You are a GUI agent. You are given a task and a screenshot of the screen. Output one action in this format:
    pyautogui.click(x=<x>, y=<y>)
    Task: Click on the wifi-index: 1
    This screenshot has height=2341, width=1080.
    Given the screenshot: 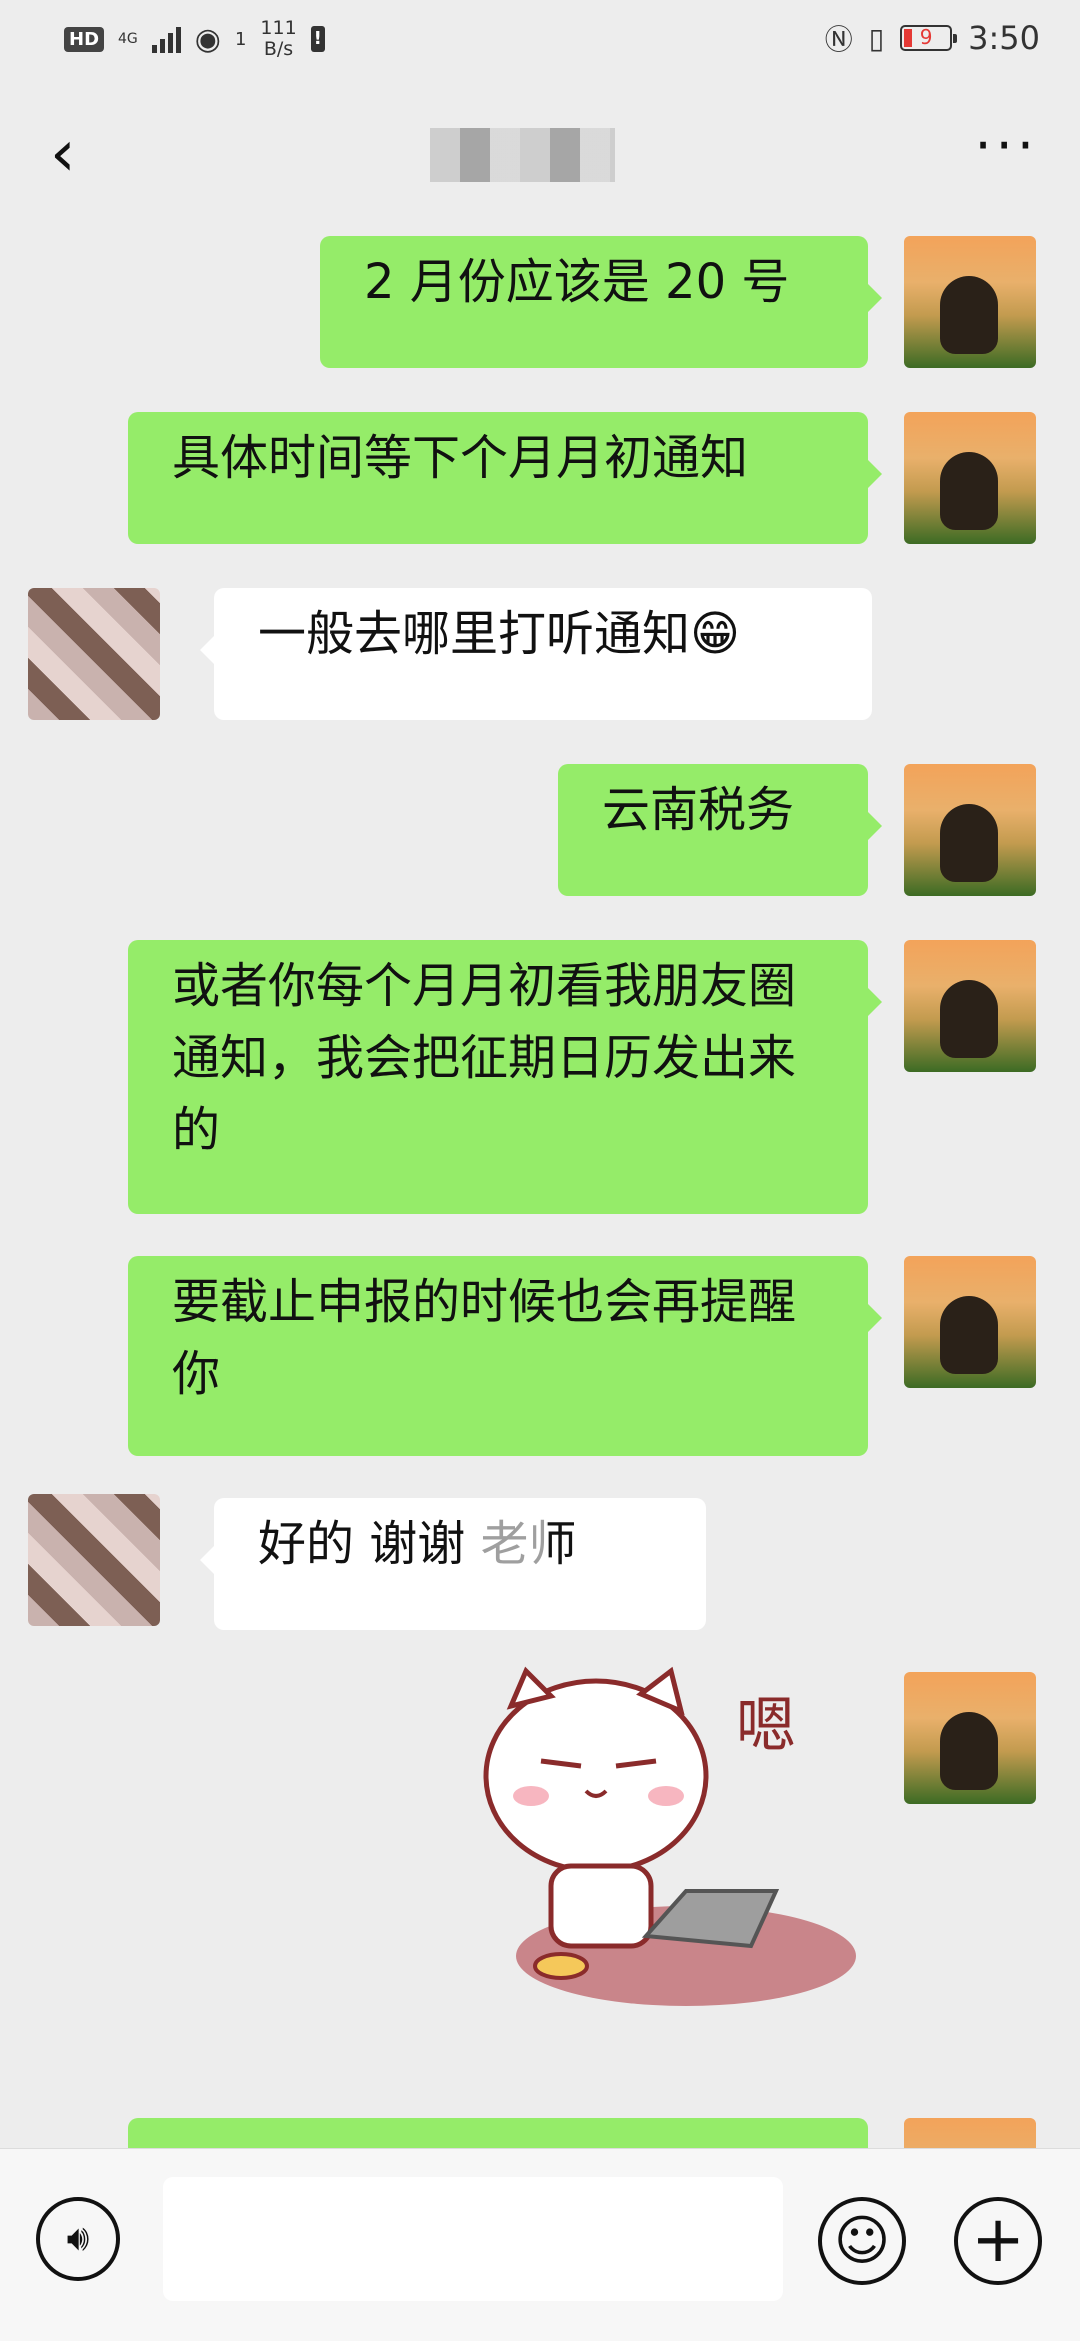 What is the action you would take?
    pyautogui.click(x=240, y=39)
    